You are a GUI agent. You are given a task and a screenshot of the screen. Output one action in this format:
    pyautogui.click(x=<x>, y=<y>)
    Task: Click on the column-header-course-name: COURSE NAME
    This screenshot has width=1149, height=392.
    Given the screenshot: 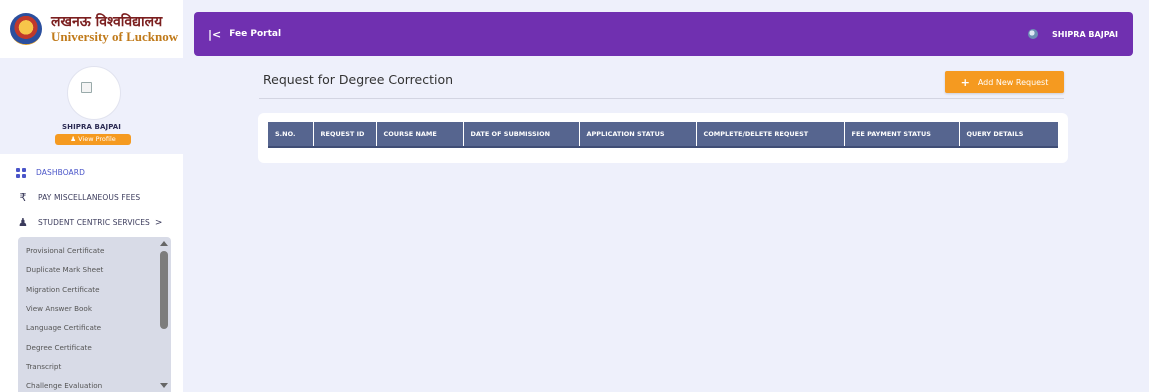 What is the action you would take?
    pyautogui.click(x=420, y=135)
    